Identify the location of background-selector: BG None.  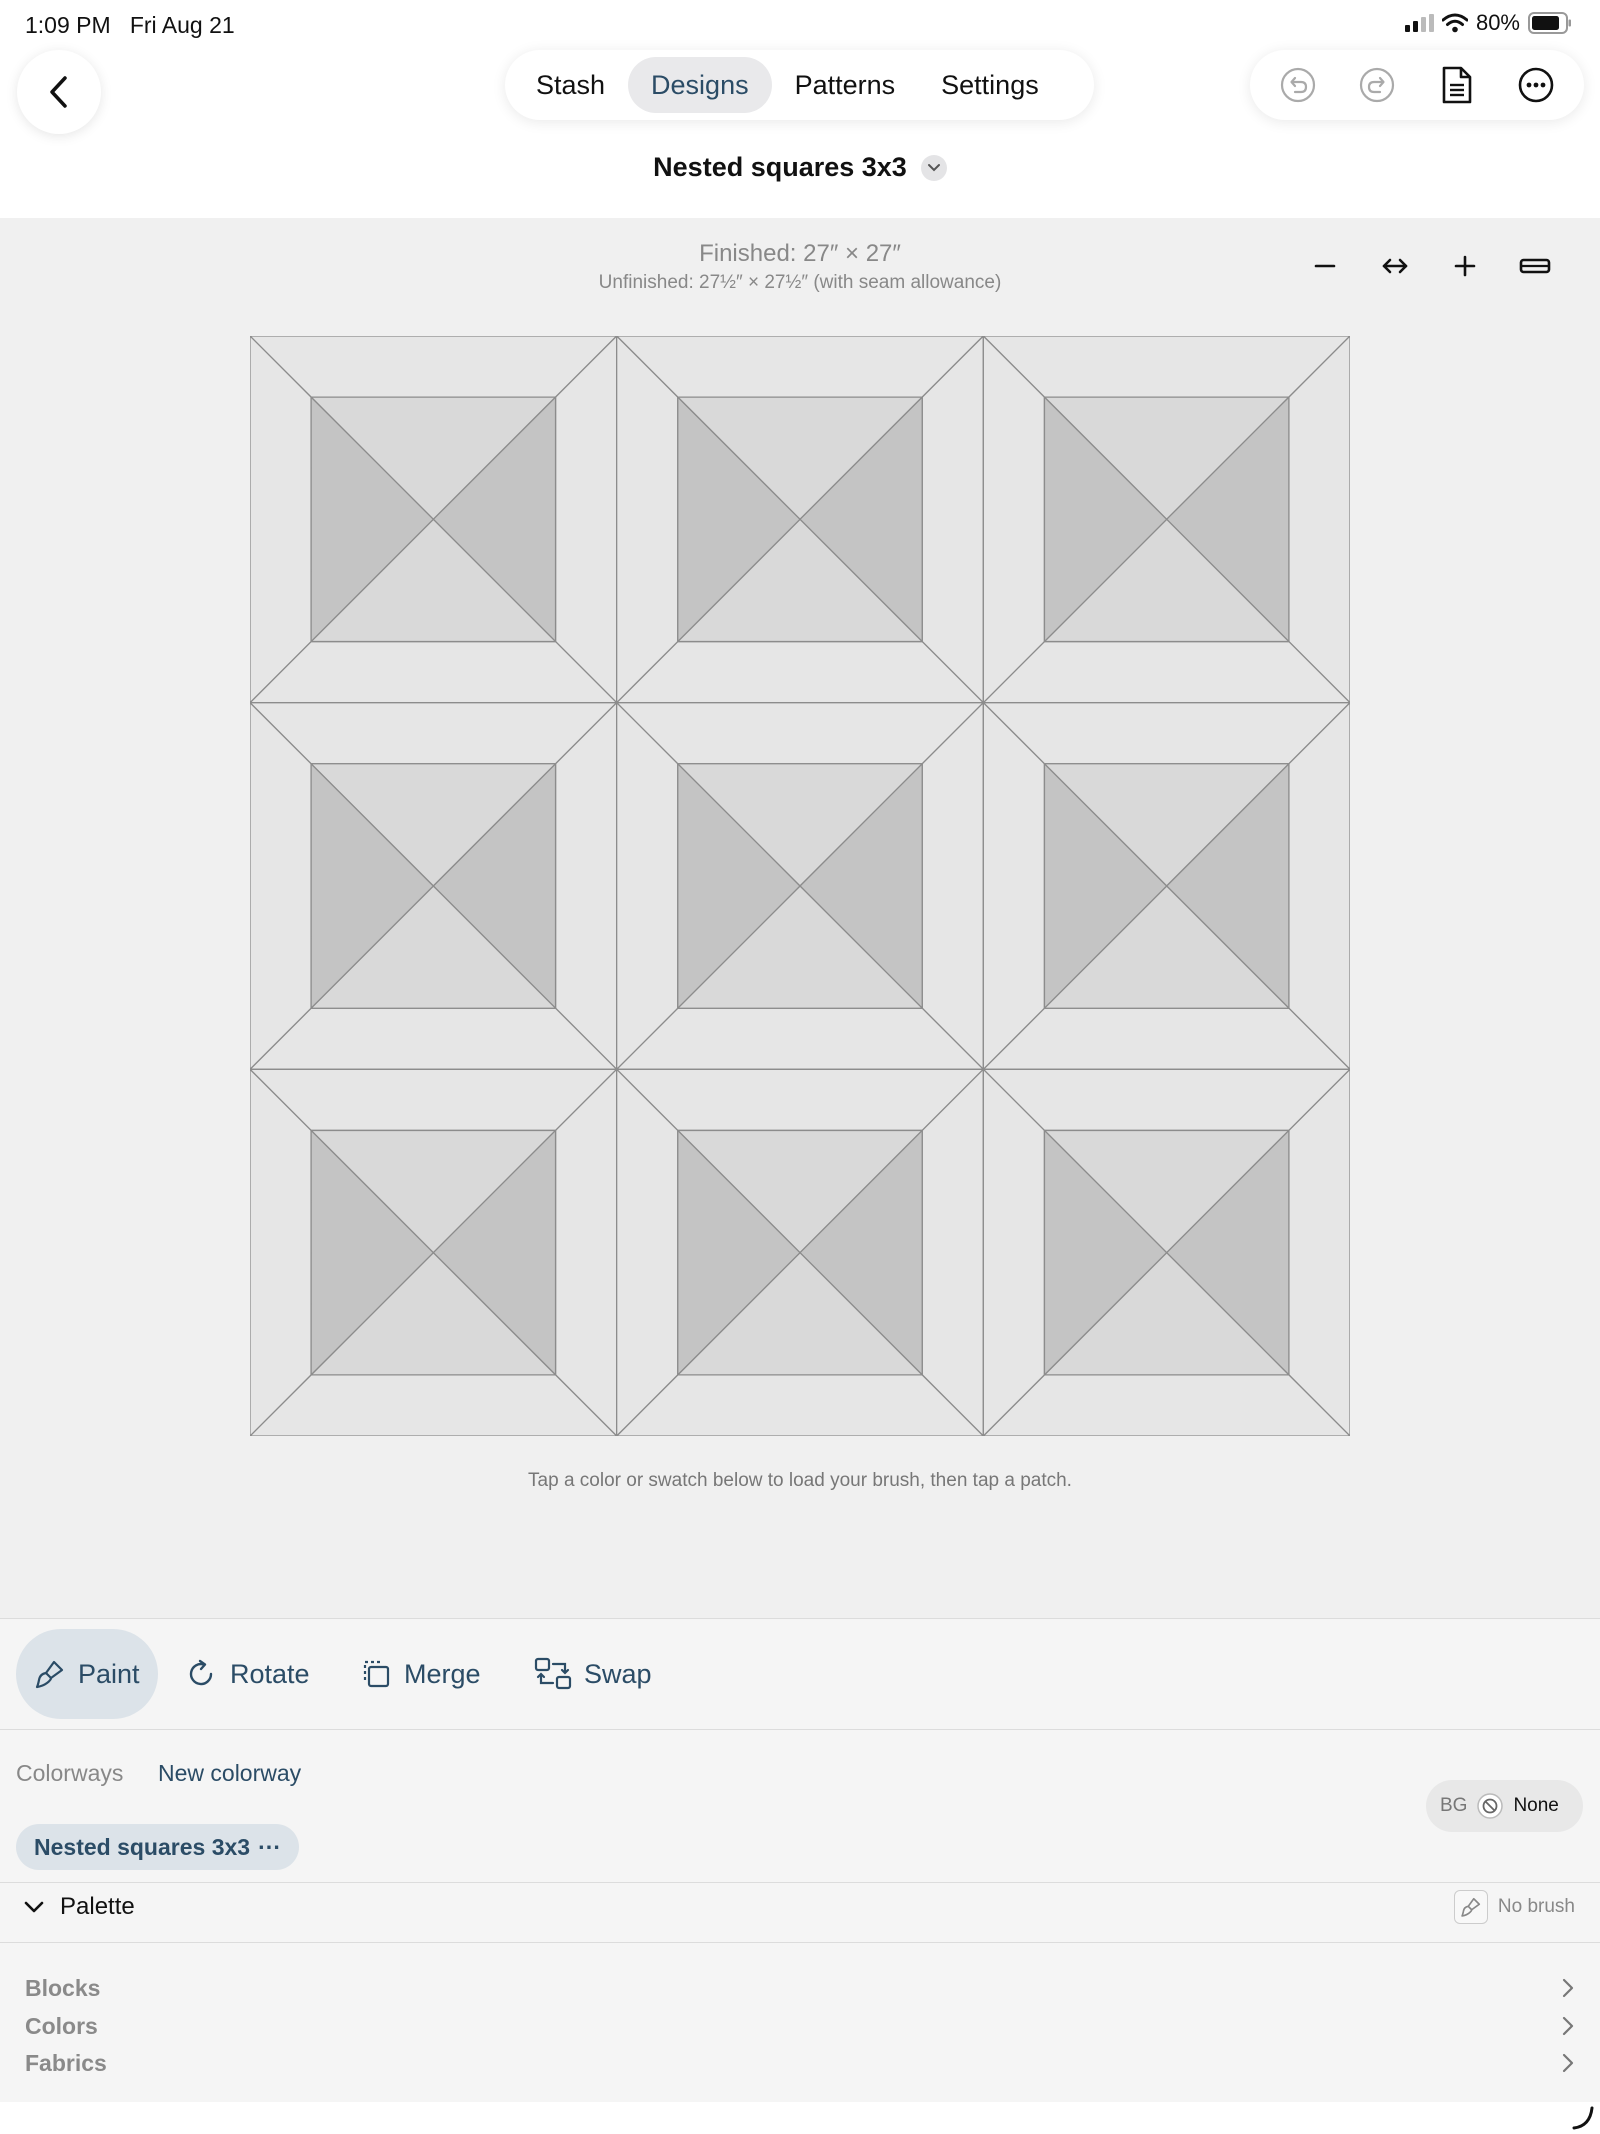
(1504, 1806).